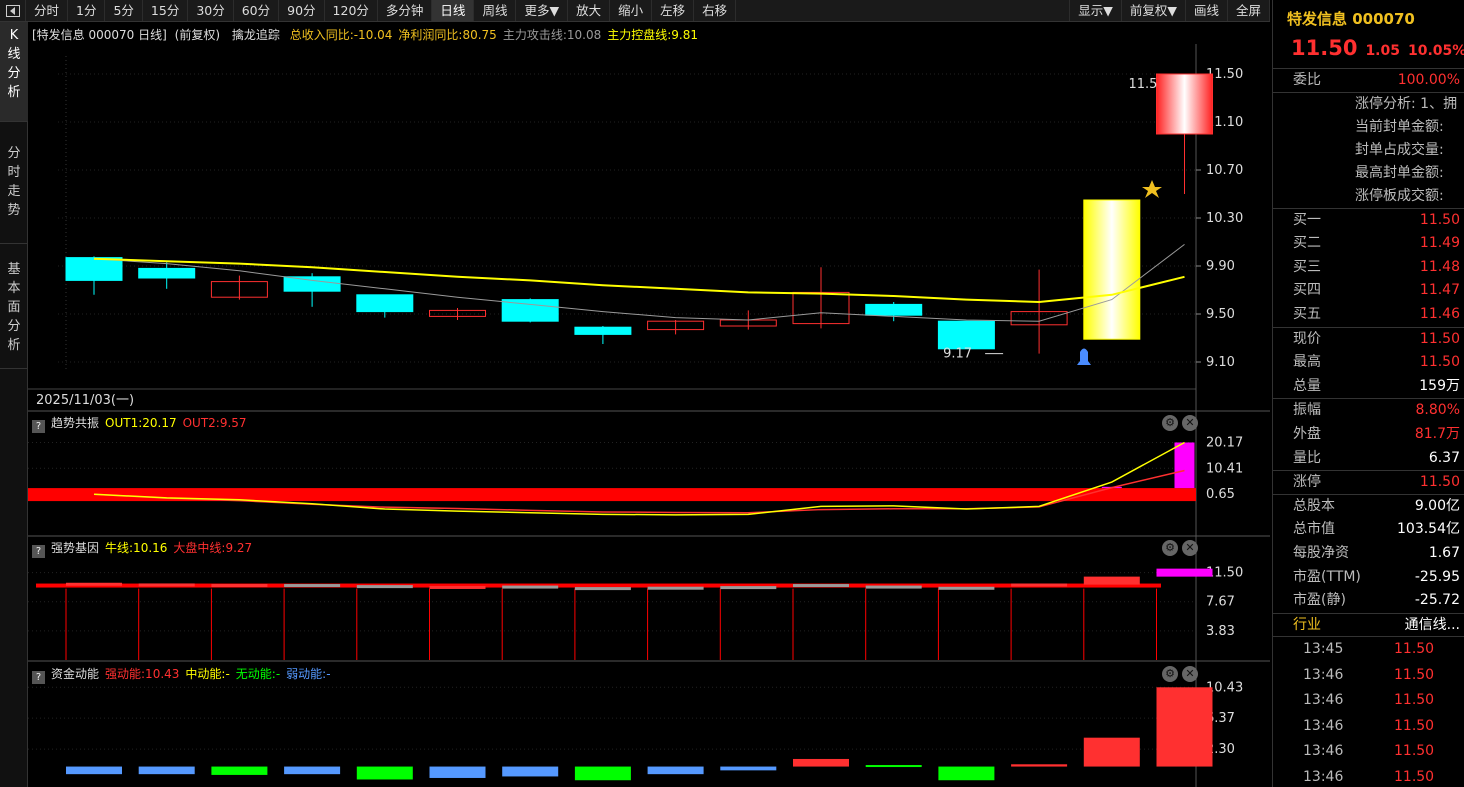  Describe the element at coordinates (1207, 10) in the screenshot. I see `toolbar-right-2: 画线` at that location.